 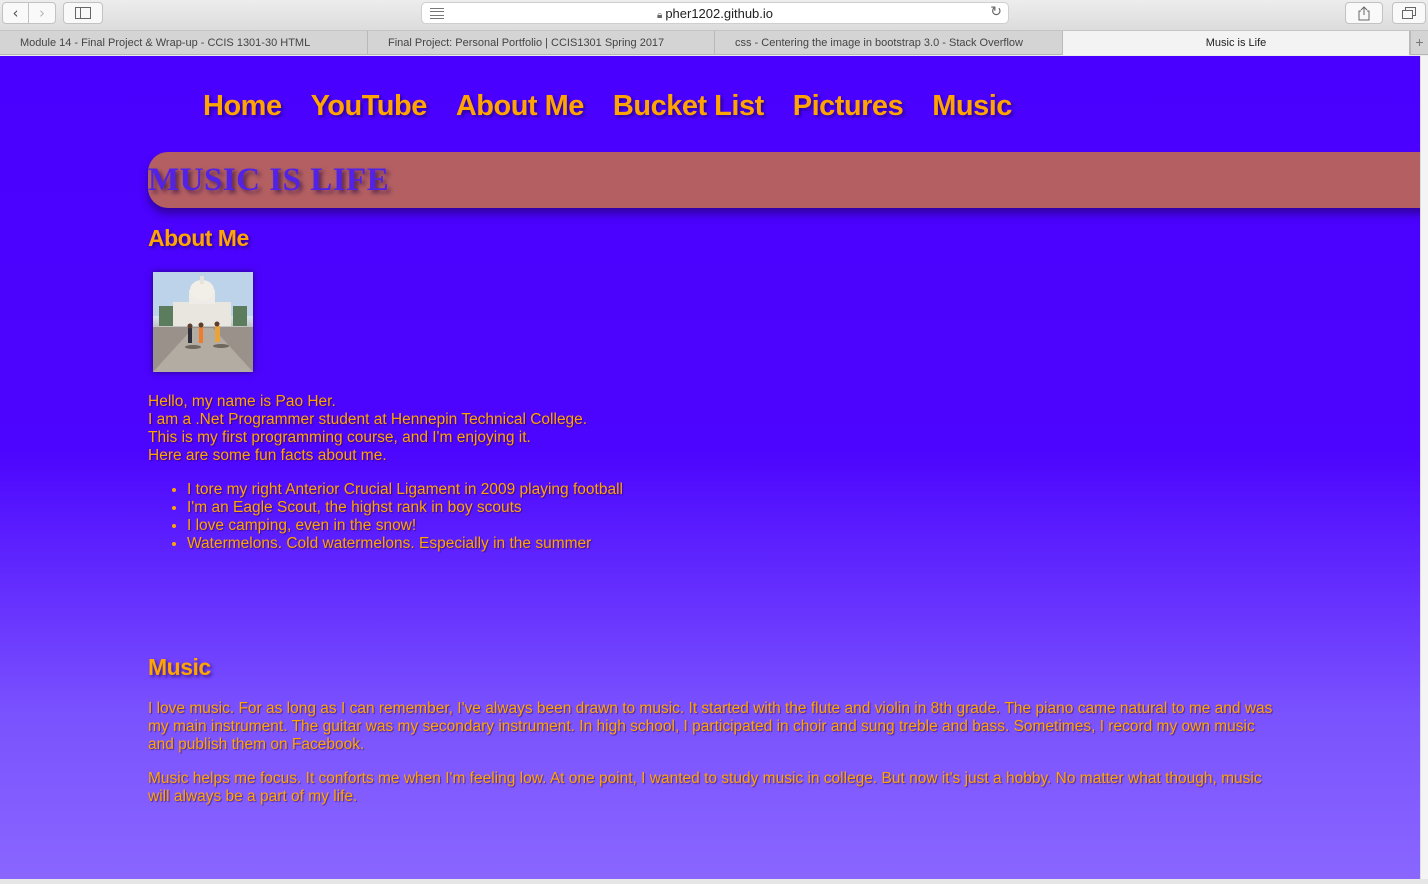 What do you see at coordinates (784, 180) in the screenshot?
I see `page-banner: MUSIC IS LIFE` at bounding box center [784, 180].